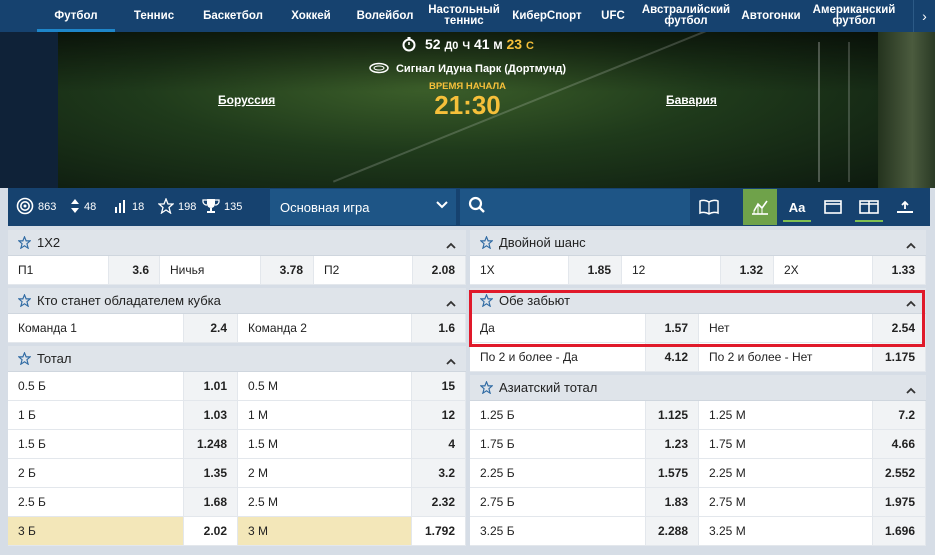 The width and height of the screenshot is (935, 555). What do you see at coordinates (771, 16) in the screenshot?
I see `nav-item-motorsport: Автогонки` at bounding box center [771, 16].